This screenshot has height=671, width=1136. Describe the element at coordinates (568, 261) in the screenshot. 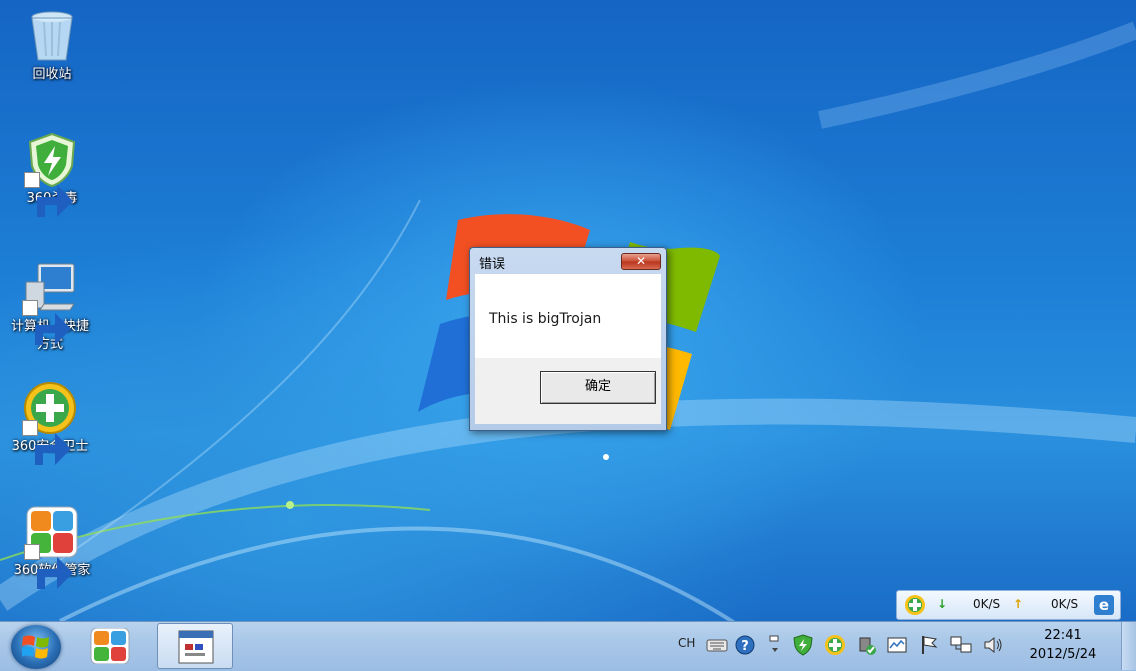

I see `dialog-titlebar: 错误 ✕` at that location.